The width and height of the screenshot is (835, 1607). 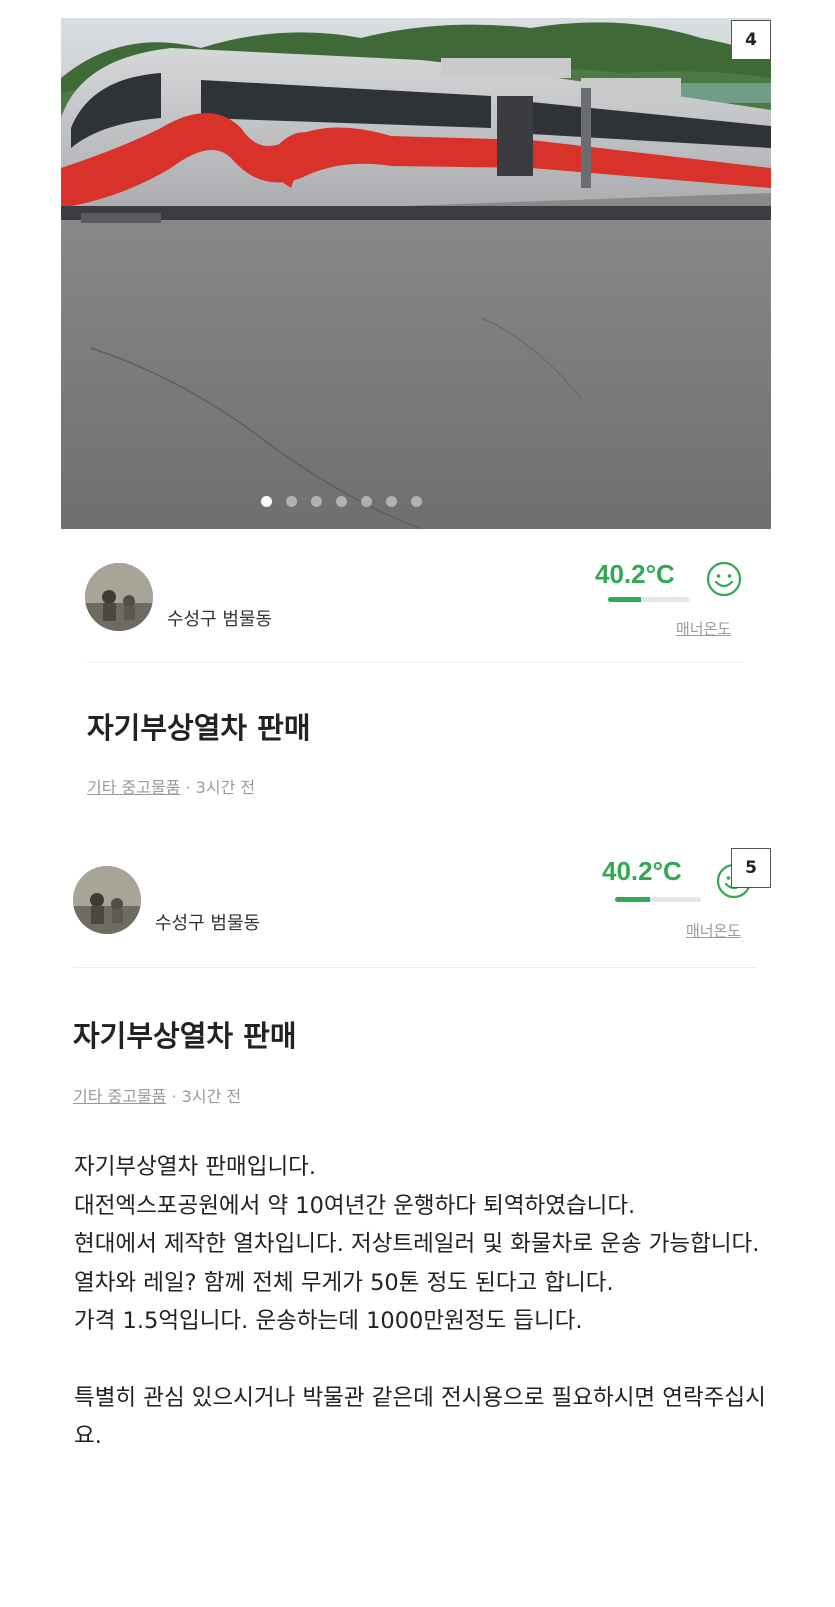 I want to click on description-blank-line, so click(x=424, y=1360).